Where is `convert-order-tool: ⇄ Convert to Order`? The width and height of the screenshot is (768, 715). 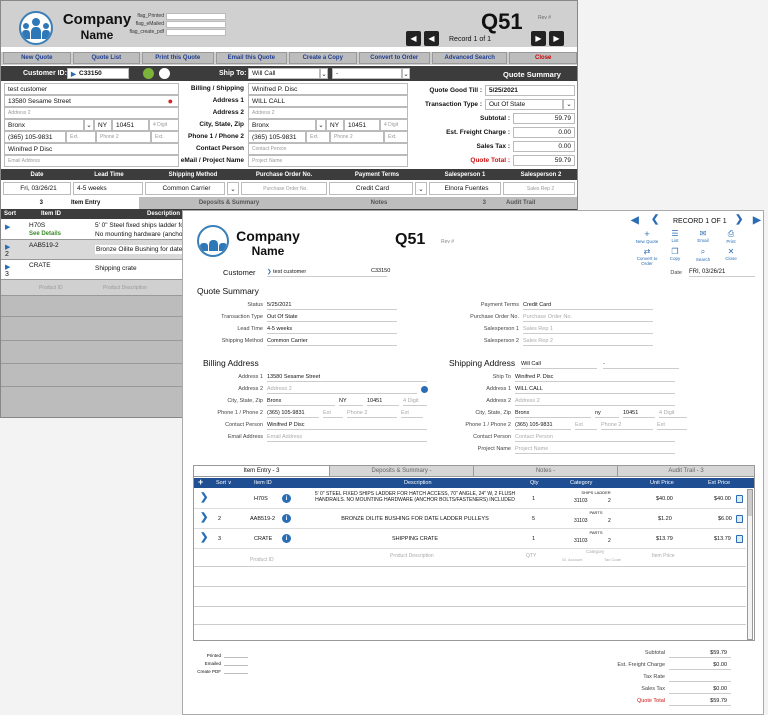
convert-order-tool: ⇄ Convert to Order is located at coordinates (647, 256).